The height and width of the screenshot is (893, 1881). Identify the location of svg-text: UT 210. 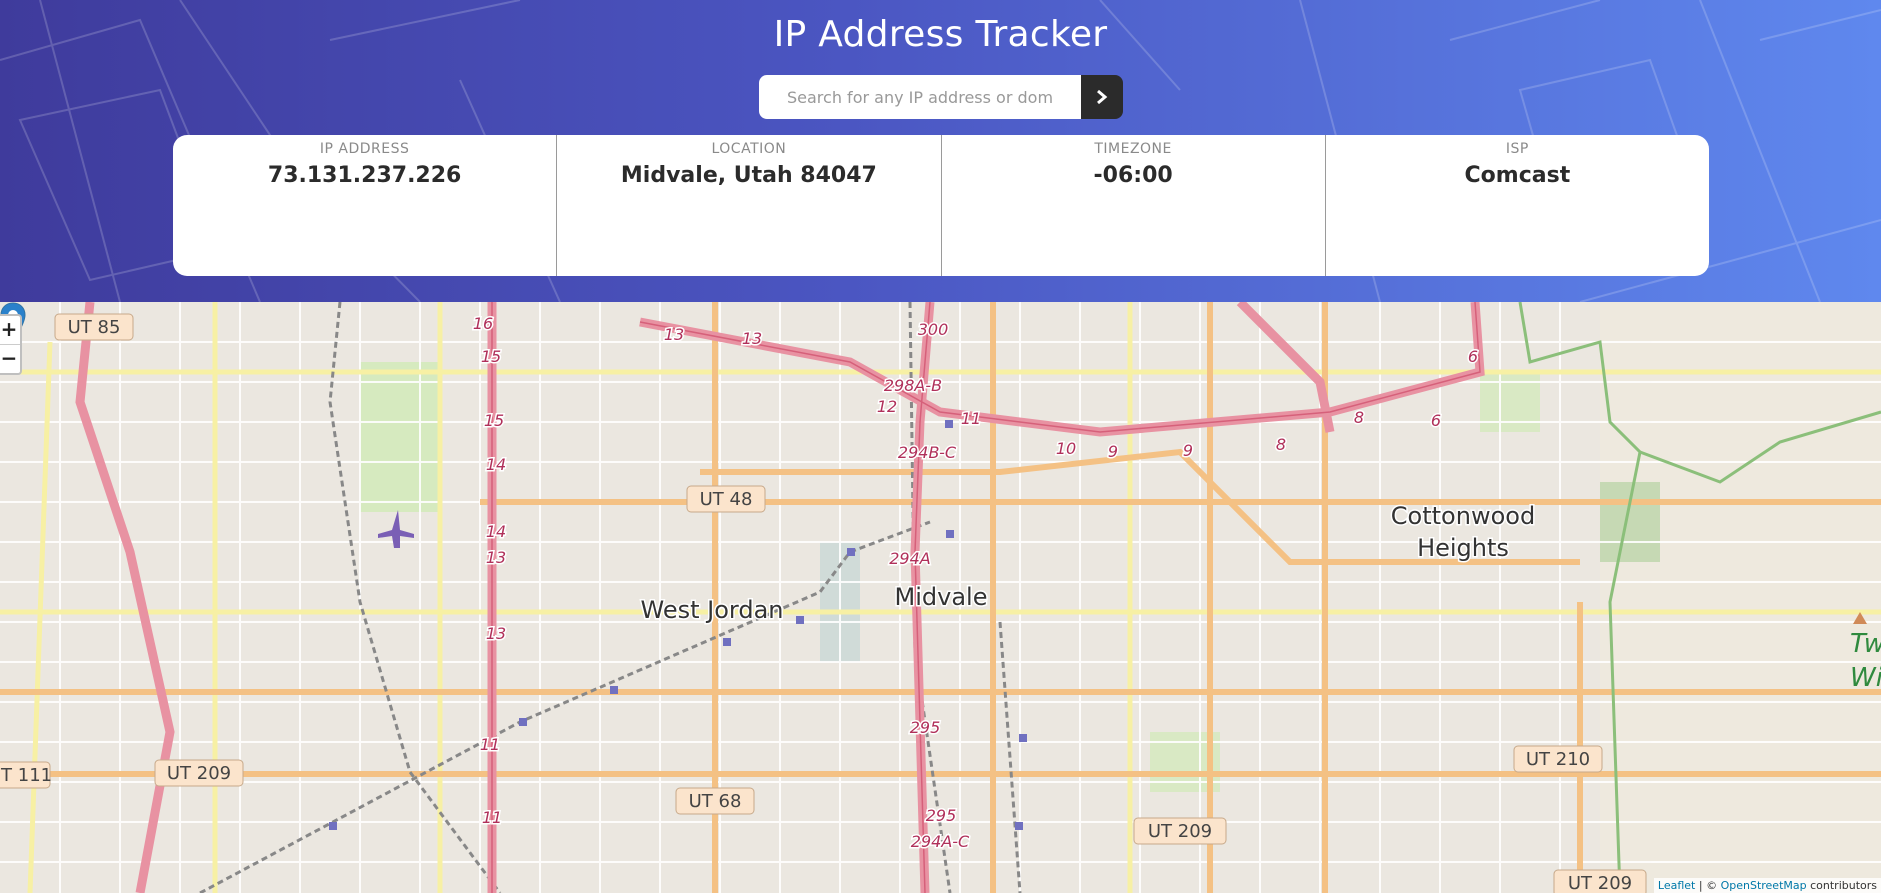
(1558, 759).